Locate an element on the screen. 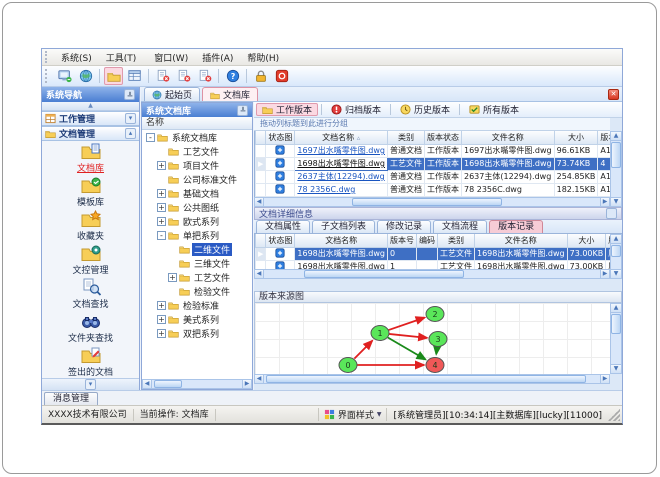  help-button: ? is located at coordinates (232, 76).